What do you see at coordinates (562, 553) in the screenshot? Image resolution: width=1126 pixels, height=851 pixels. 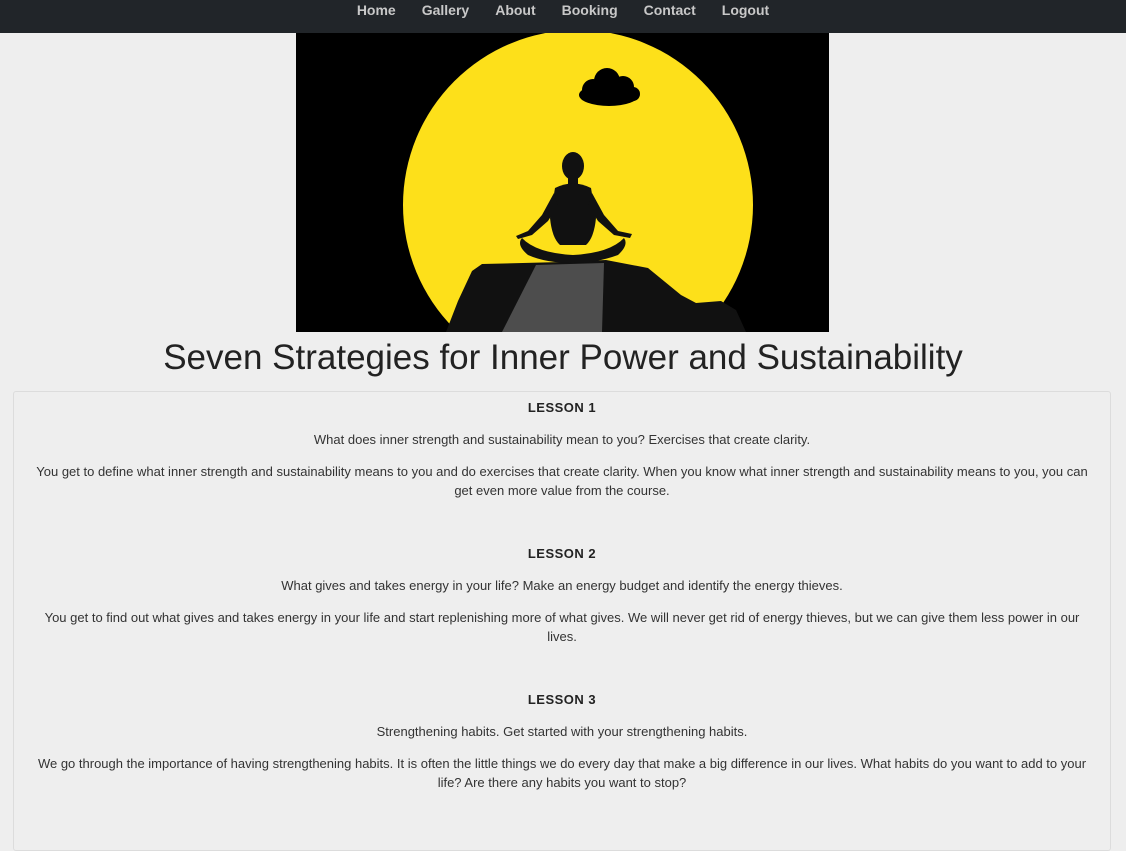 I see `lesson-title: LESSON 2` at bounding box center [562, 553].